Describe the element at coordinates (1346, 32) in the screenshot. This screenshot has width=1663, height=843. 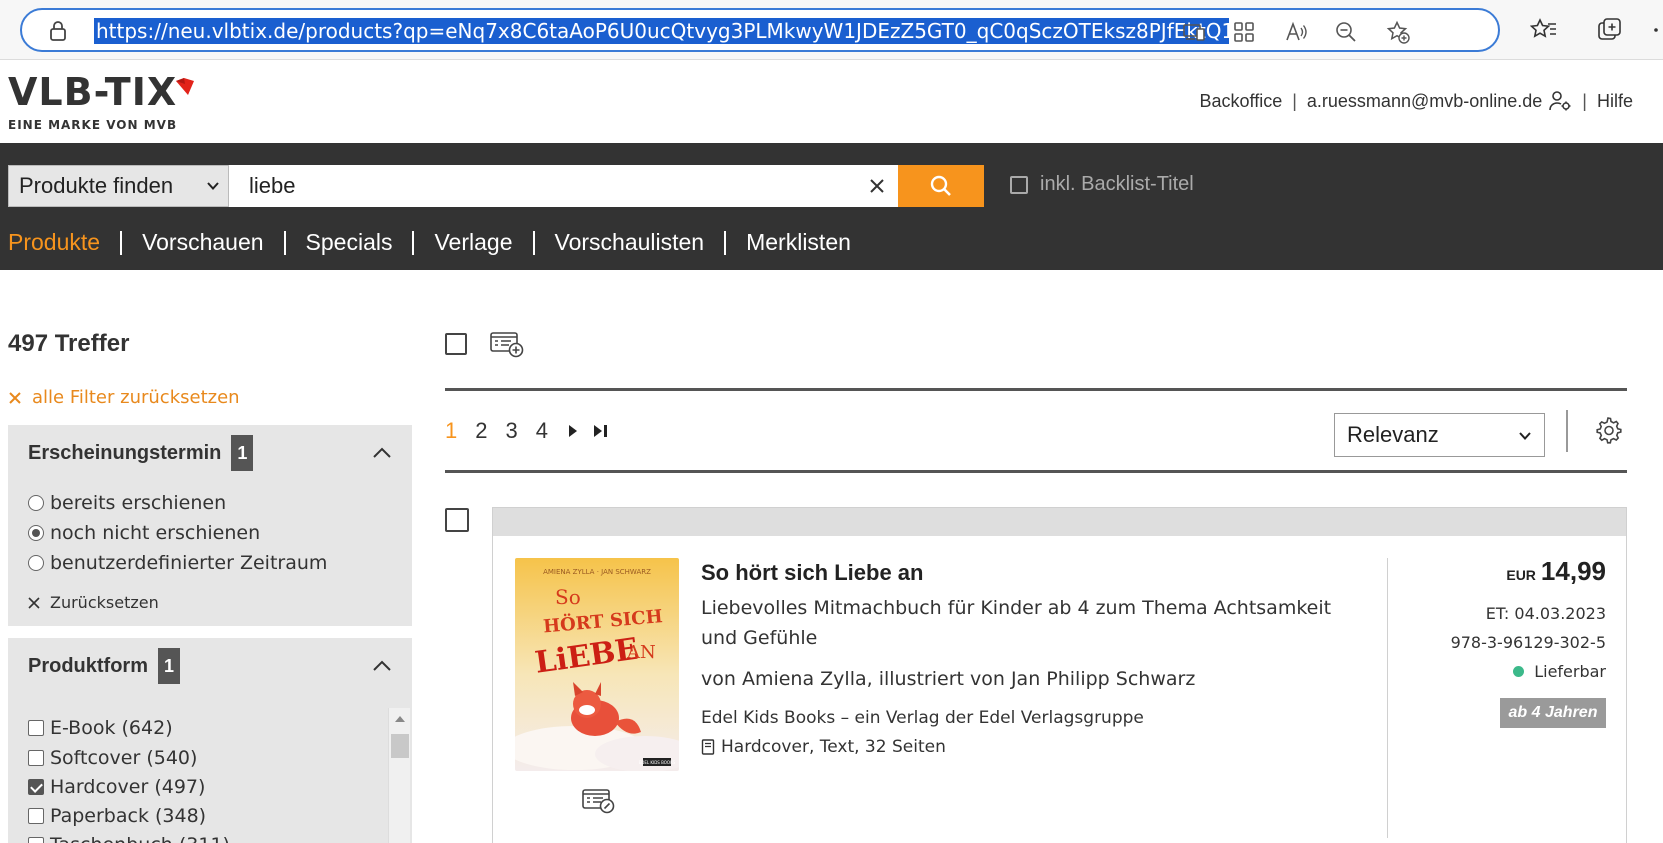
I see `zoom-out-icon` at that location.